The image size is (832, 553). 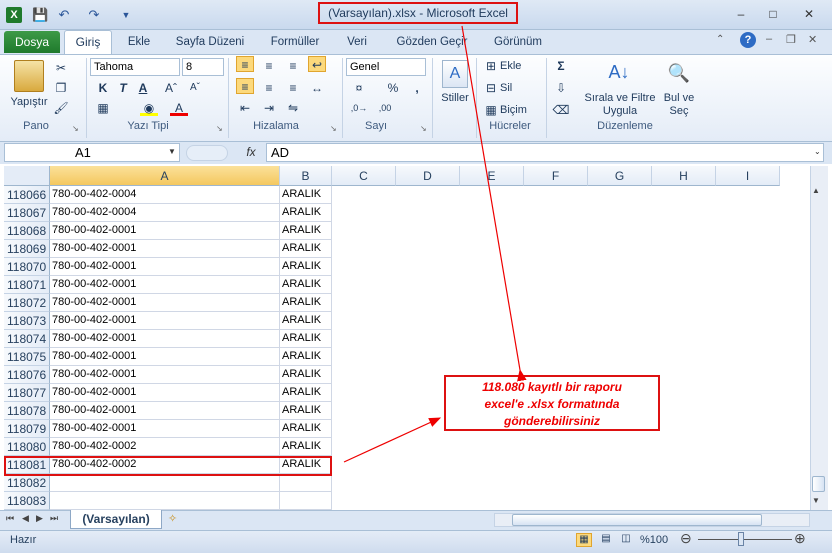 What do you see at coordinates (654, 540) in the screenshot?
I see `zoom-level: %100` at bounding box center [654, 540].